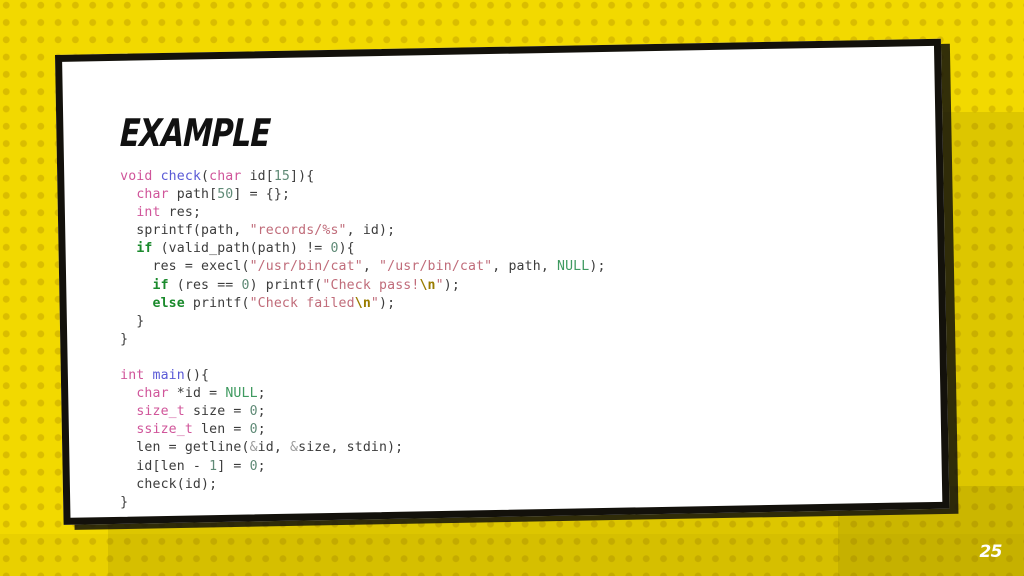 The image size is (1024, 576). Describe the element at coordinates (160, 412) in the screenshot. I see `token-type-size-t: size_t` at that location.